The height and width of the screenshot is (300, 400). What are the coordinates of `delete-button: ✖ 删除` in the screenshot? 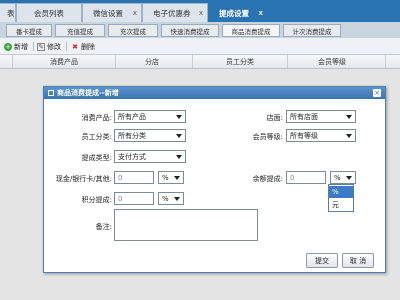 It's located at (83, 46).